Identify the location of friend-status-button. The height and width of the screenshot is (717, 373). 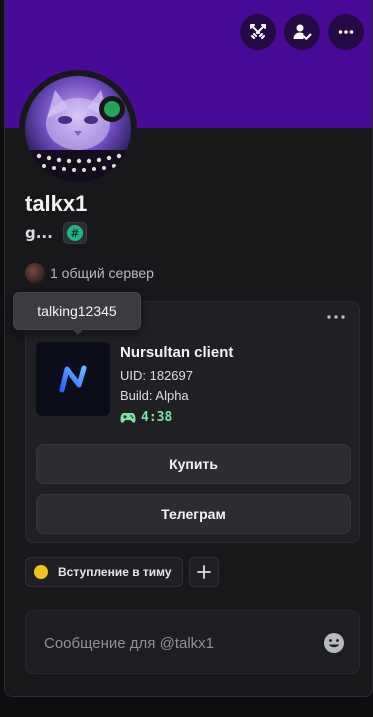
(302, 32).